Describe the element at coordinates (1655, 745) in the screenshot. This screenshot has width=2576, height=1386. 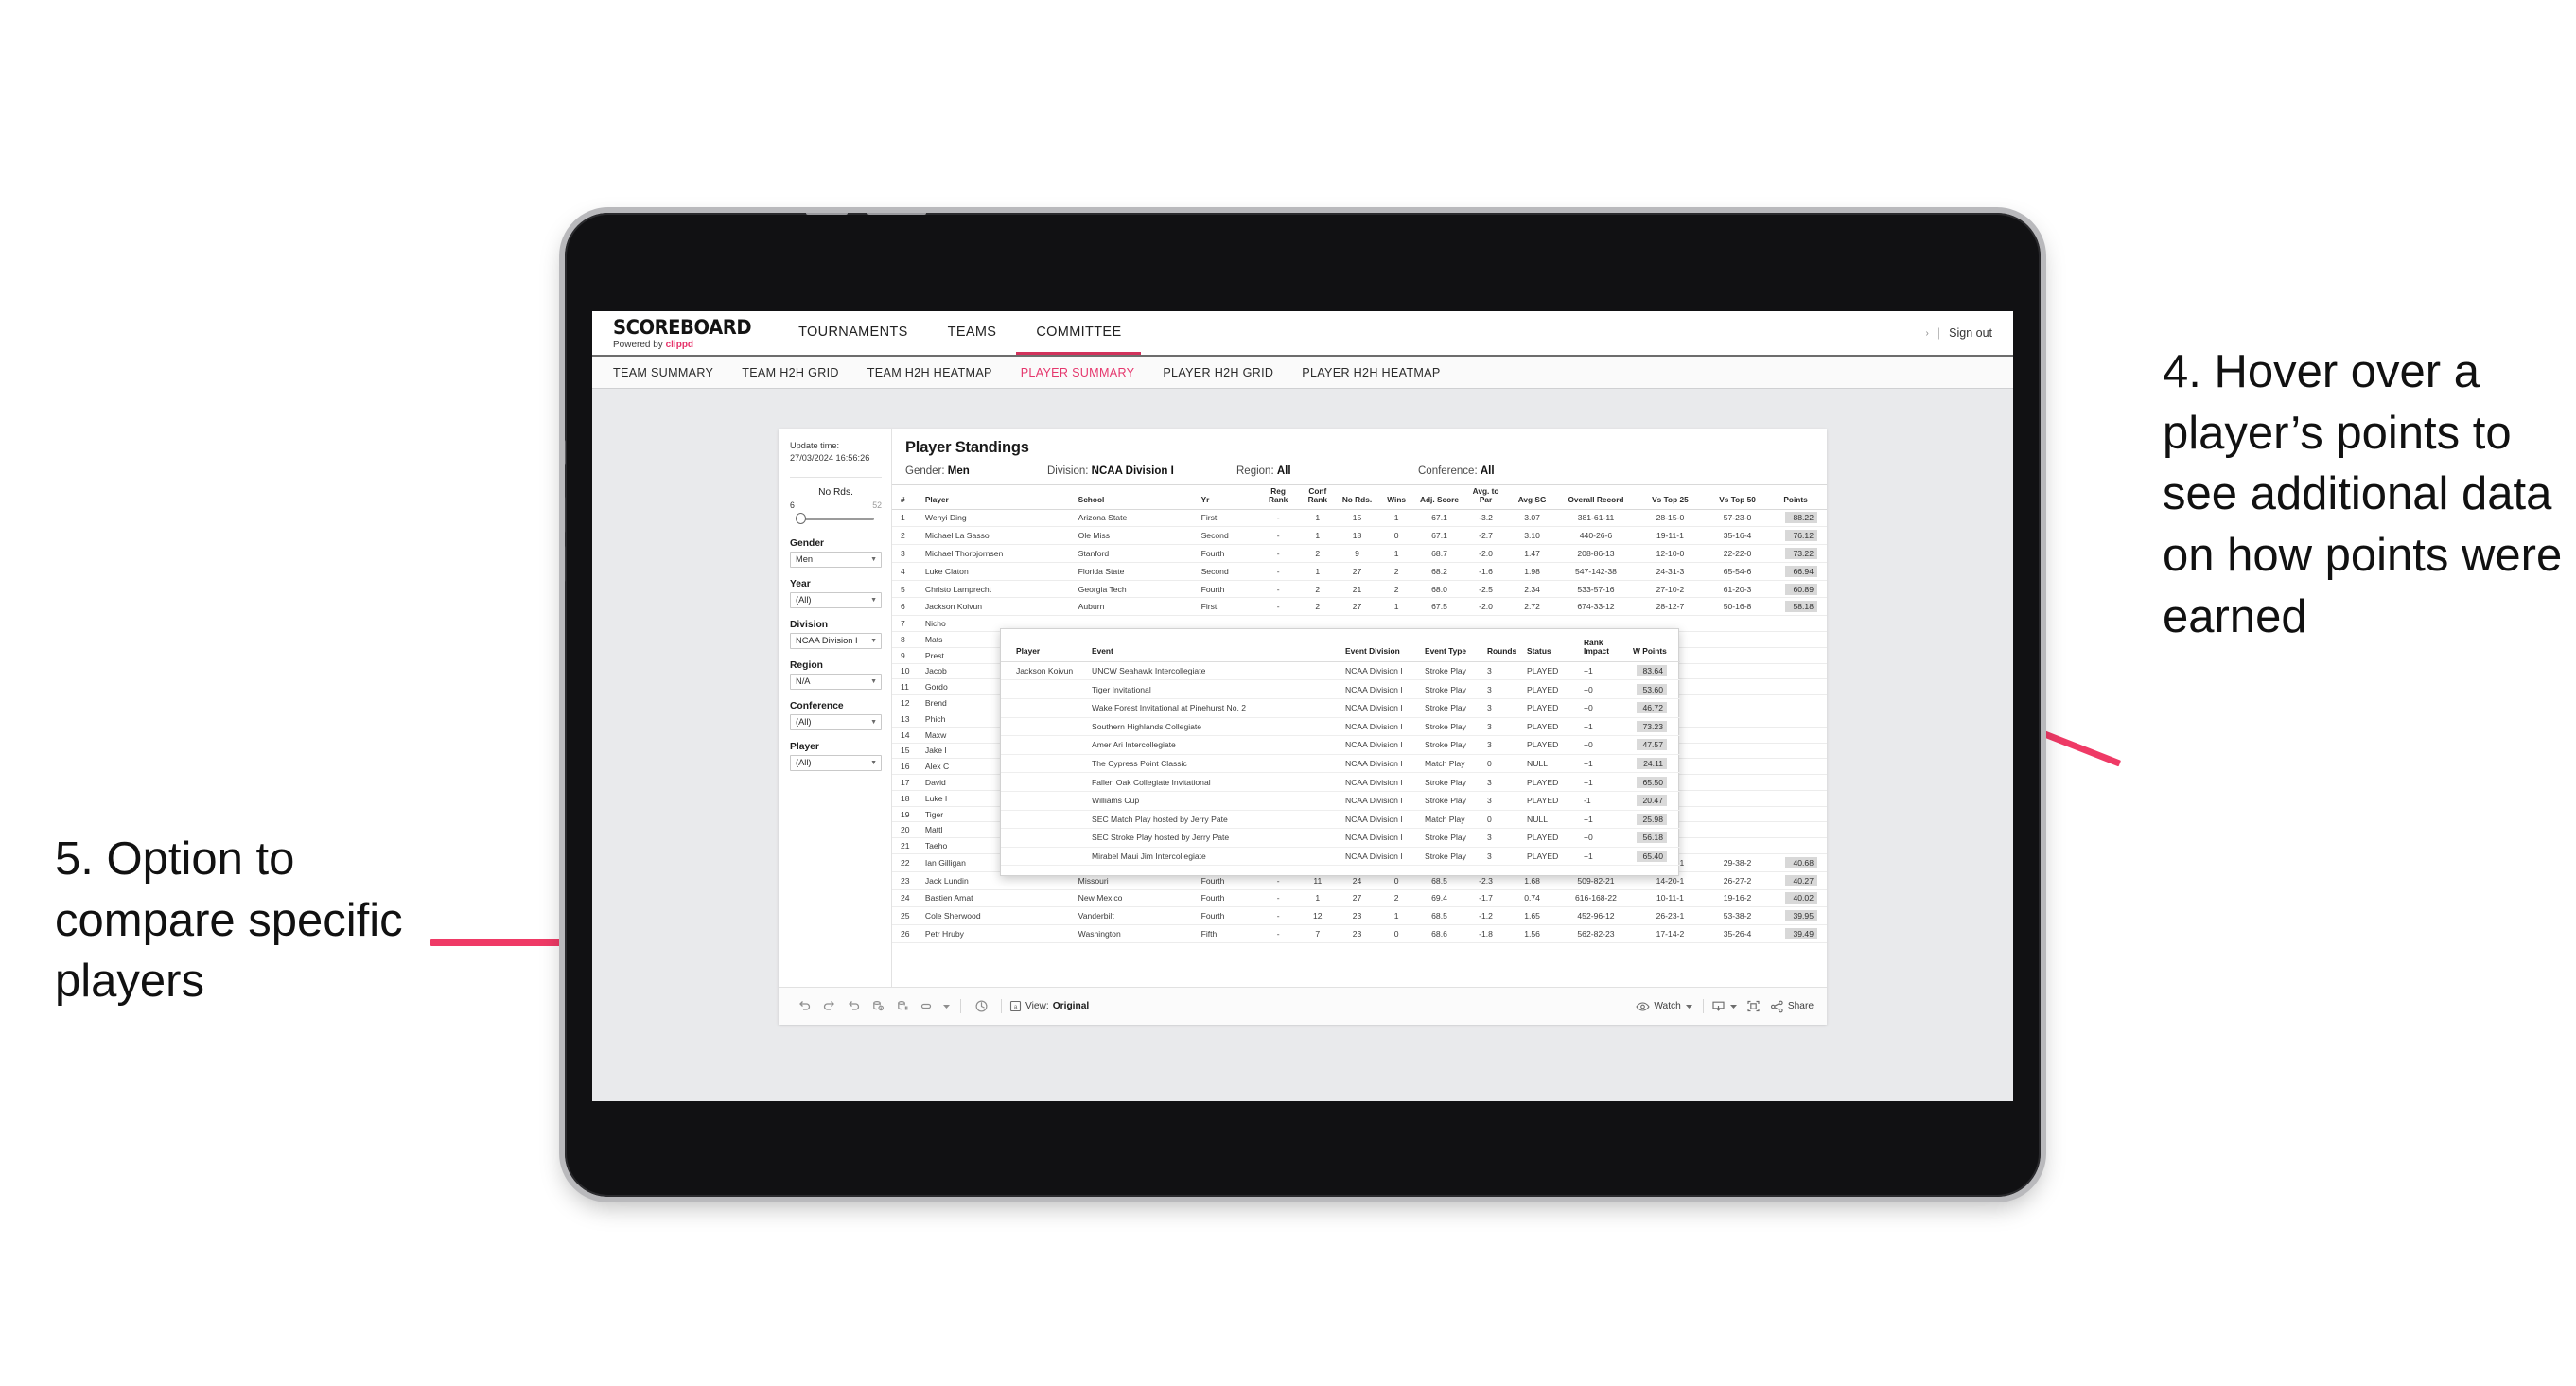
I see `tooltip-cell-w-points: 47.57` at that location.